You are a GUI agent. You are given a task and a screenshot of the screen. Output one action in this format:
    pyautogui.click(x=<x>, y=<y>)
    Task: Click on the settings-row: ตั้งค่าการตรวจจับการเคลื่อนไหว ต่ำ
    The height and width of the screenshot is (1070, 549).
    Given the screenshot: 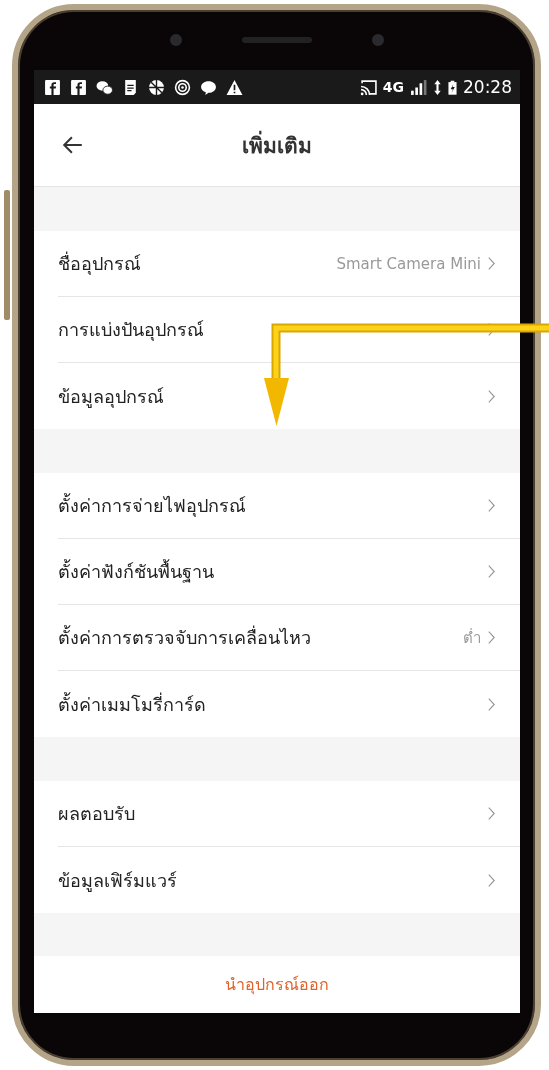 What is the action you would take?
    pyautogui.click(x=289, y=638)
    